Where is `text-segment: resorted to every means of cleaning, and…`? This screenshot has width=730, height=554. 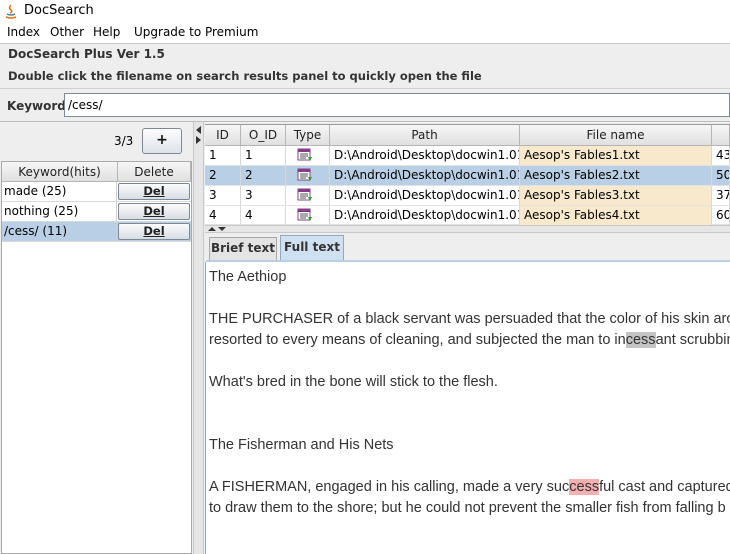 text-segment: resorted to every means of cleaning, and… is located at coordinates (417, 340).